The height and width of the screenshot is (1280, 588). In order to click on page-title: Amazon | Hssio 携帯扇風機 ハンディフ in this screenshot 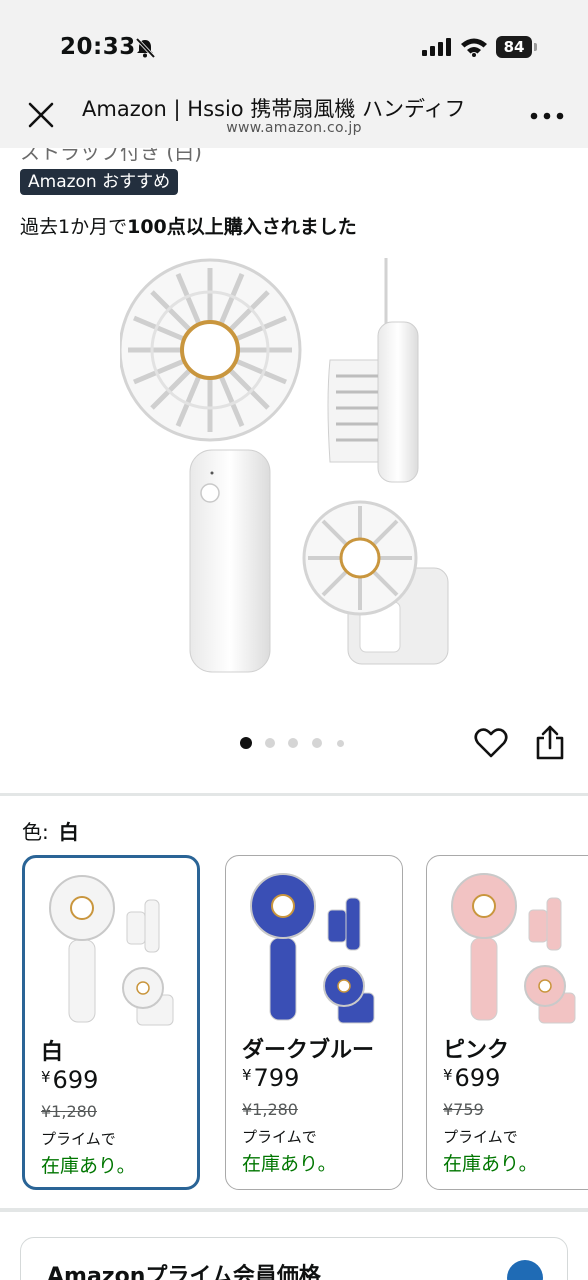, I will do `click(274, 109)`.